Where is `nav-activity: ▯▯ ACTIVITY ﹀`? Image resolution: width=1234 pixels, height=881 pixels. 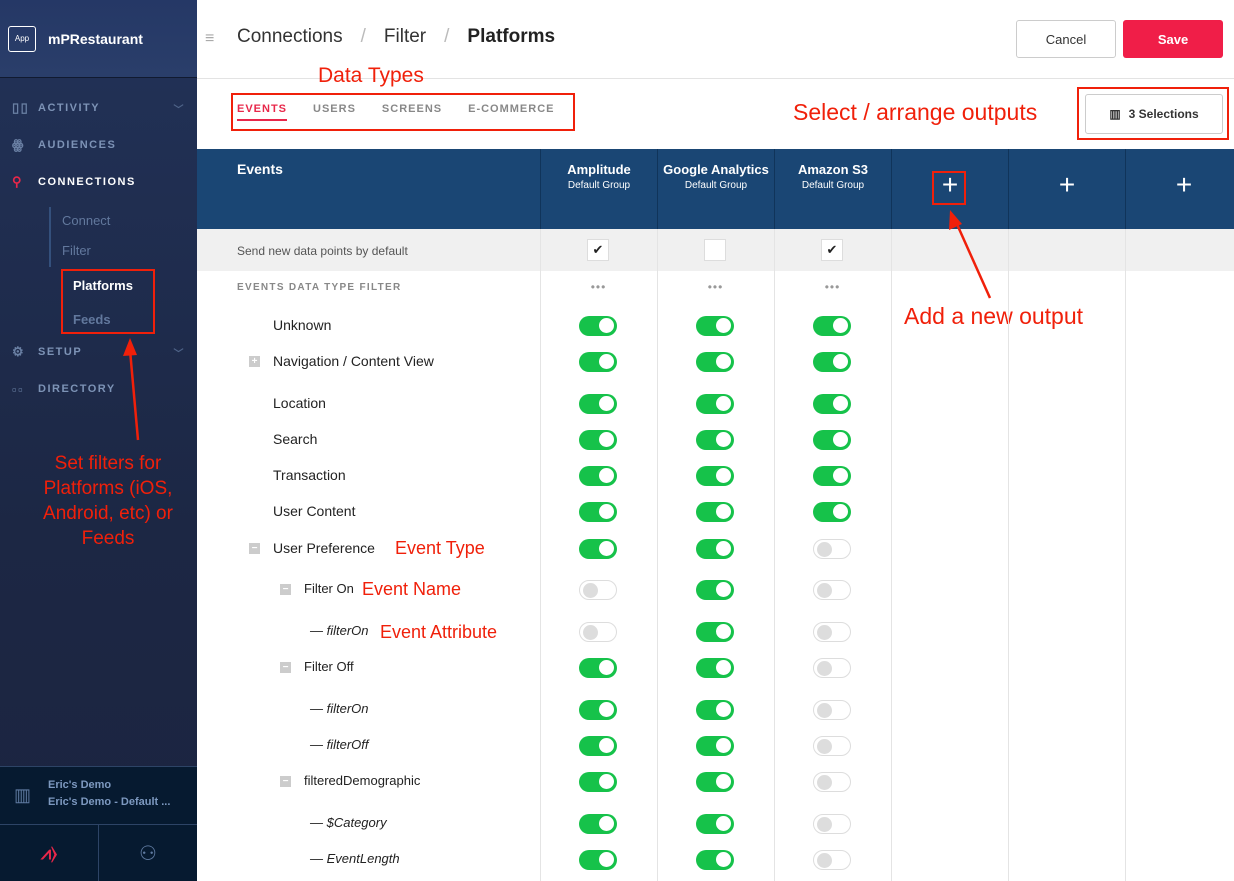 nav-activity: ▯▯ ACTIVITY ﹀ is located at coordinates (98, 108).